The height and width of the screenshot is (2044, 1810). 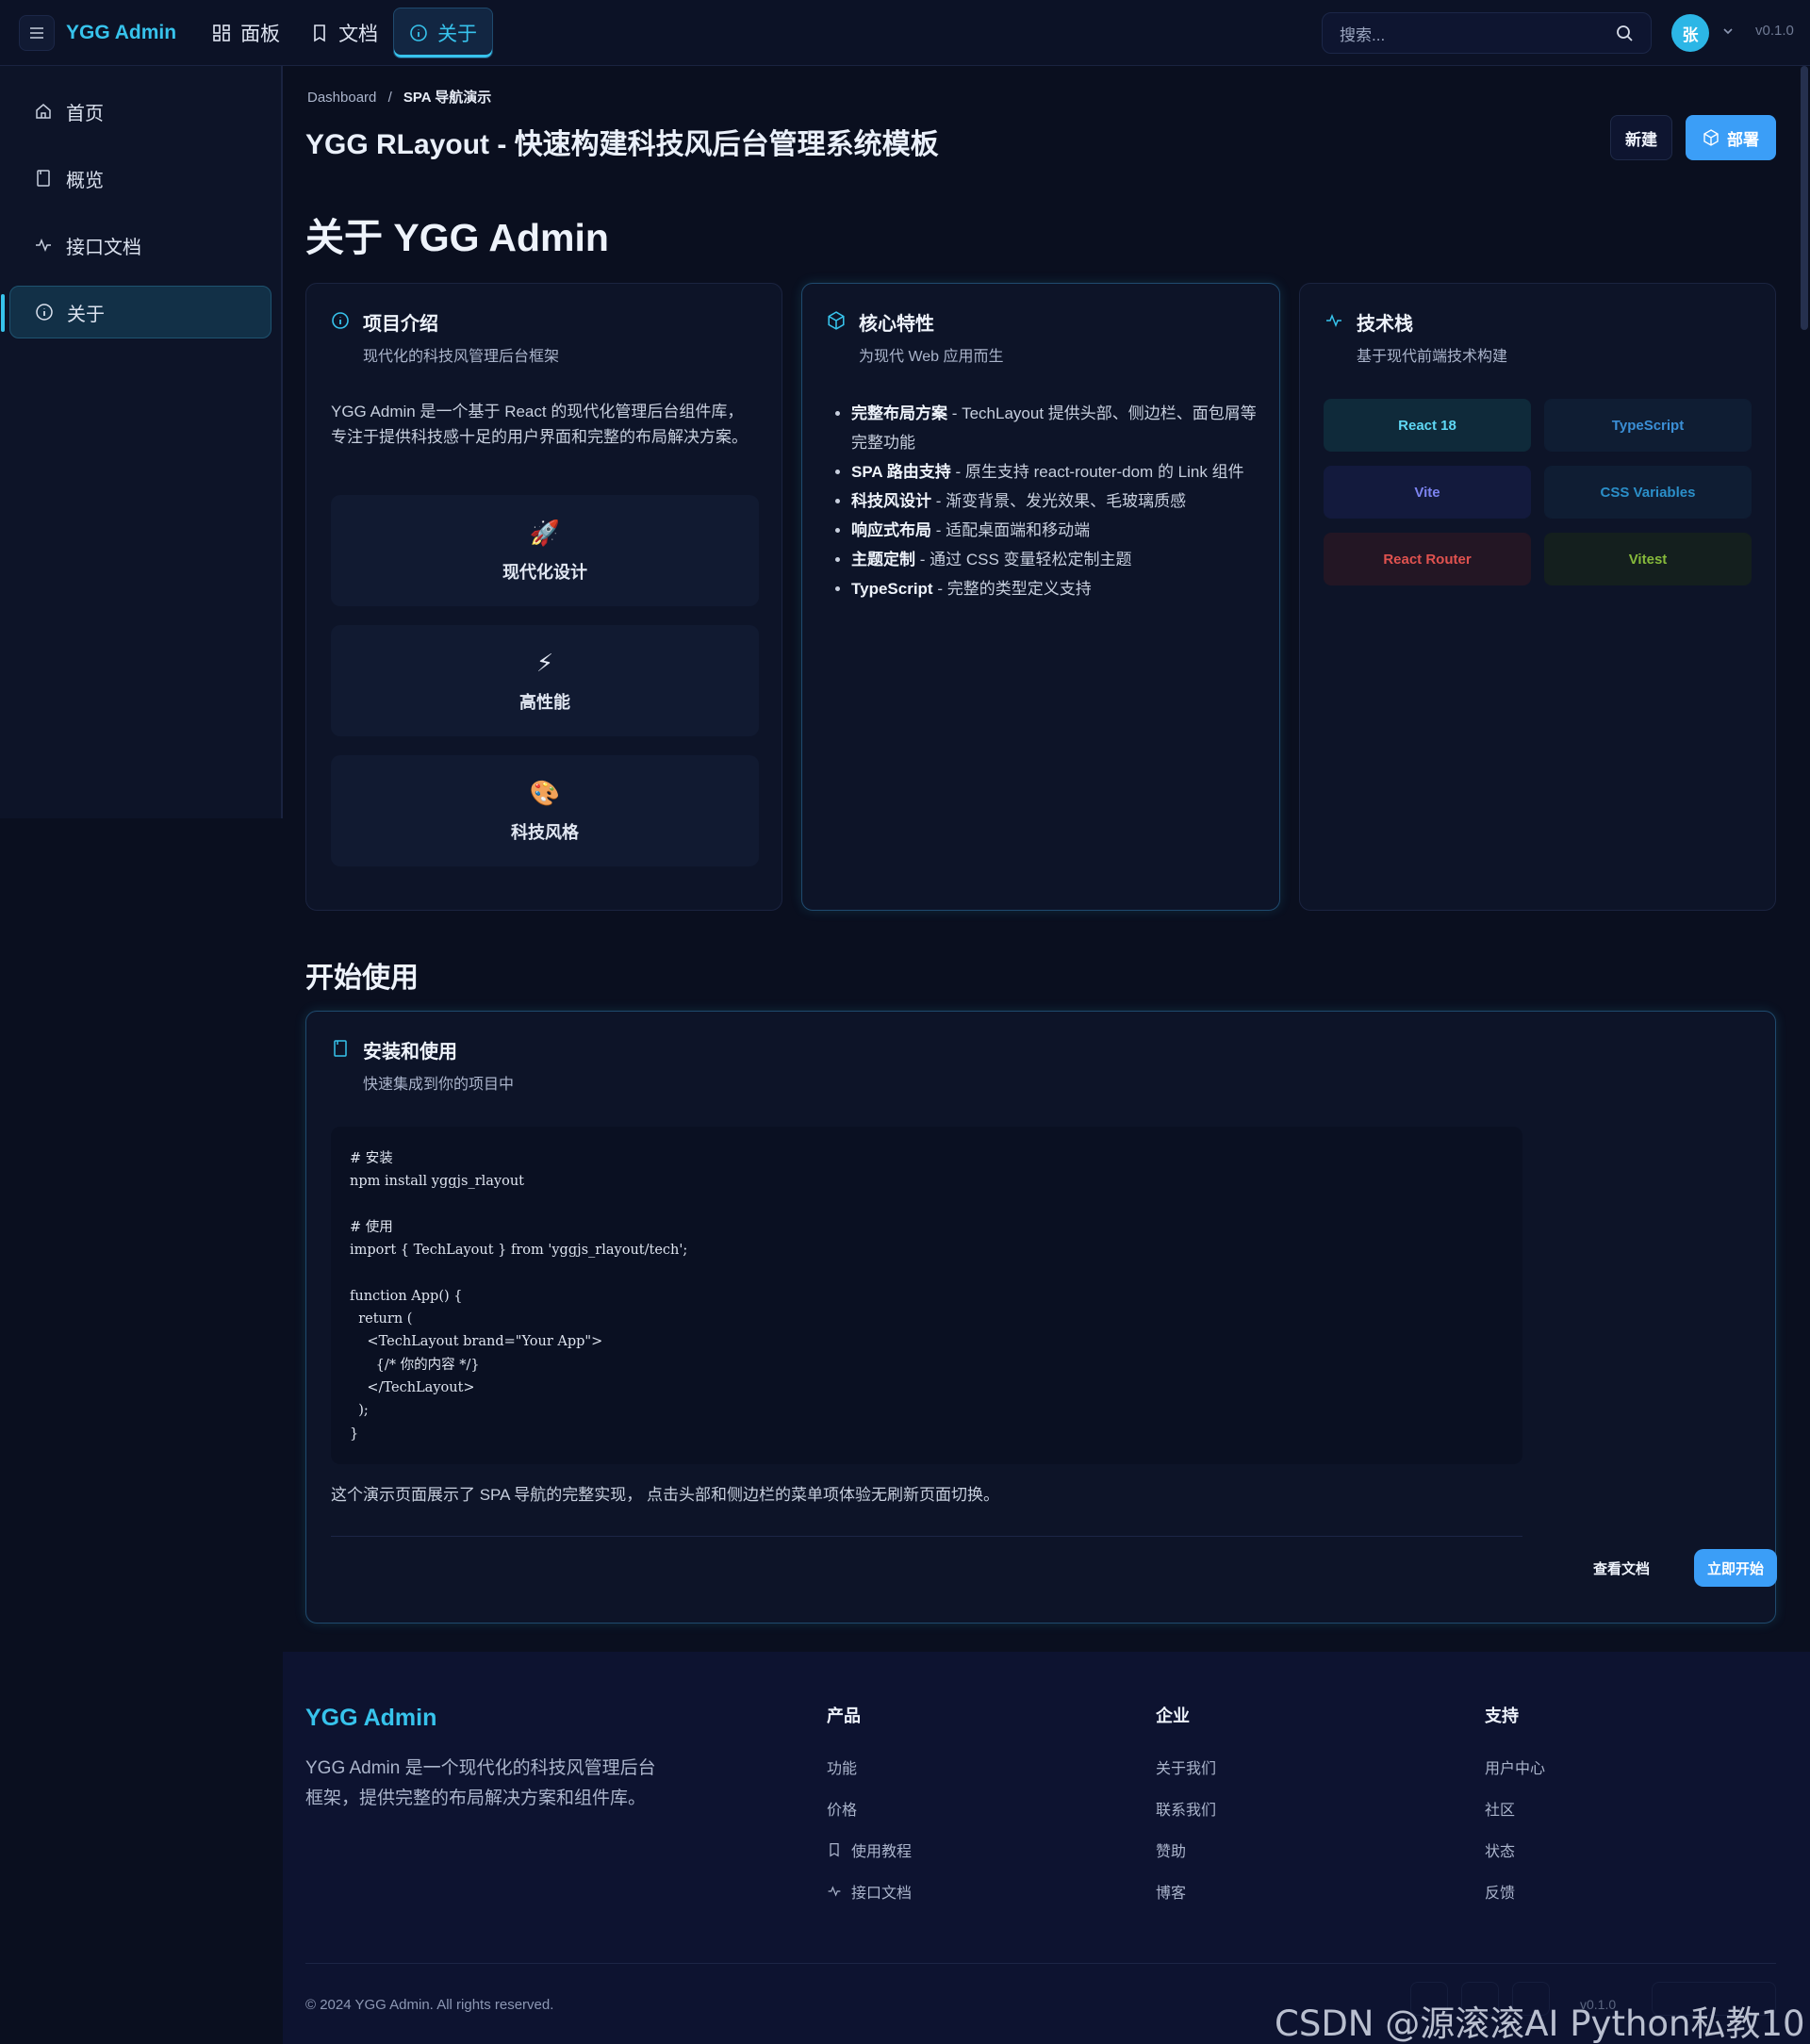 I want to click on footer-link: 功能, so click(x=869, y=1767).